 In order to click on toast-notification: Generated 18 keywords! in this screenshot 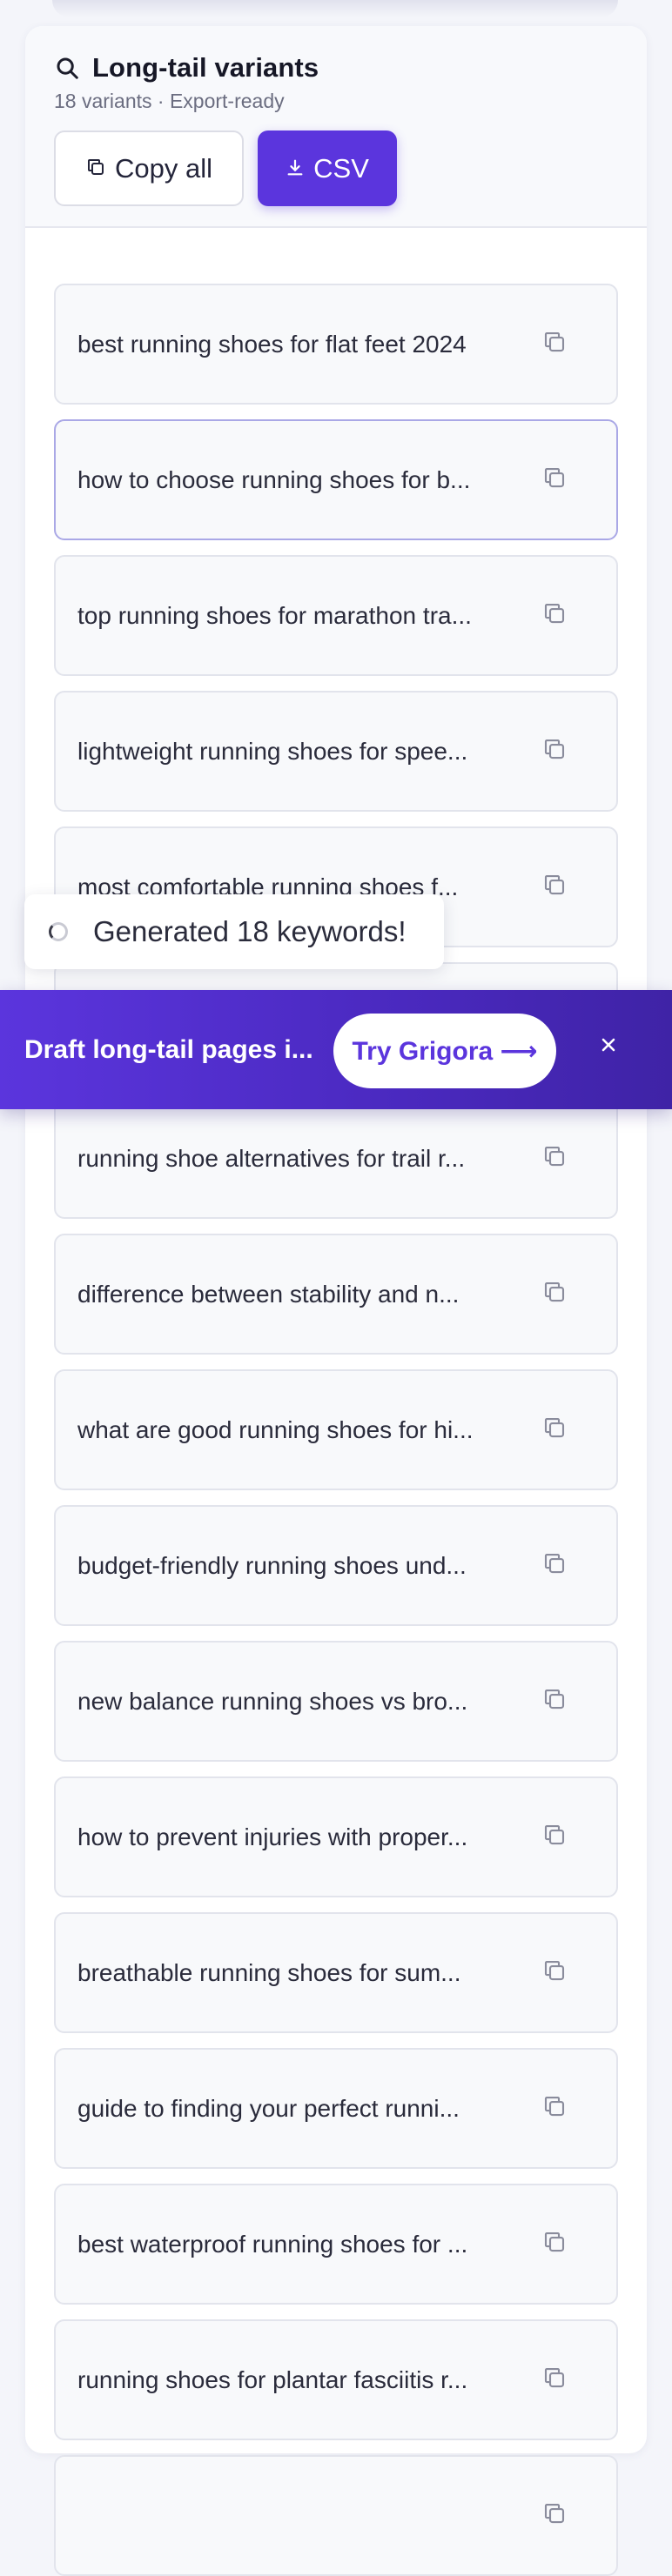, I will do `click(234, 931)`.